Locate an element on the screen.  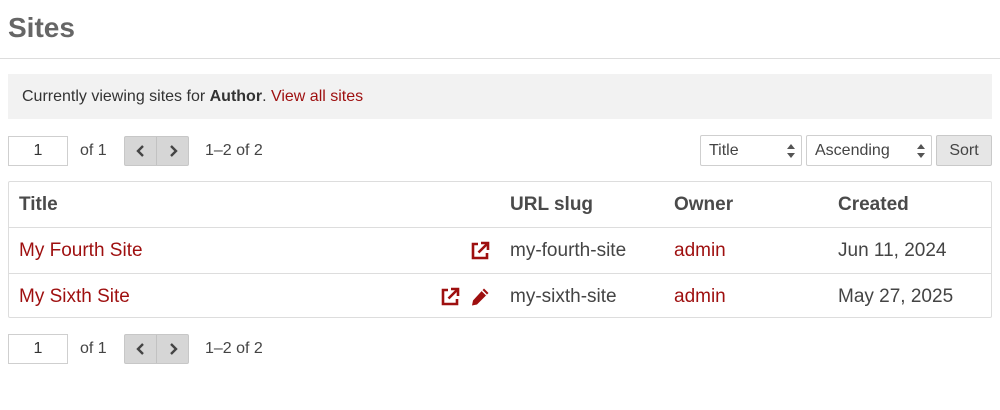
site-created-date: May 27, 2025 is located at coordinates (896, 296).